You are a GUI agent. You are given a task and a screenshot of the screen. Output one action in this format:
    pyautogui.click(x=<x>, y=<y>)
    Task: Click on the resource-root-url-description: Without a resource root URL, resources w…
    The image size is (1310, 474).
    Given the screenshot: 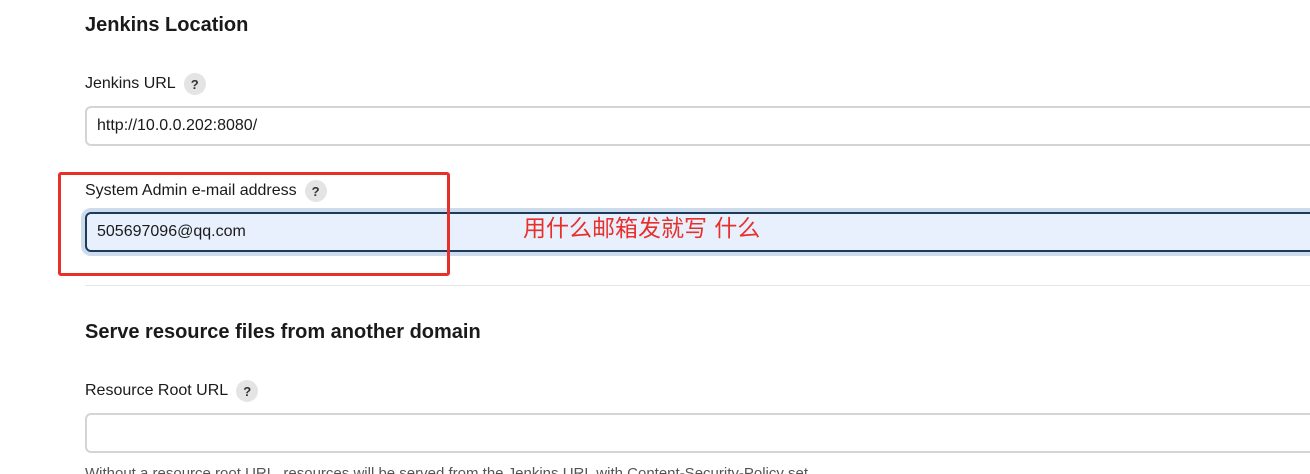 What is the action you would take?
    pyautogui.click(x=448, y=470)
    